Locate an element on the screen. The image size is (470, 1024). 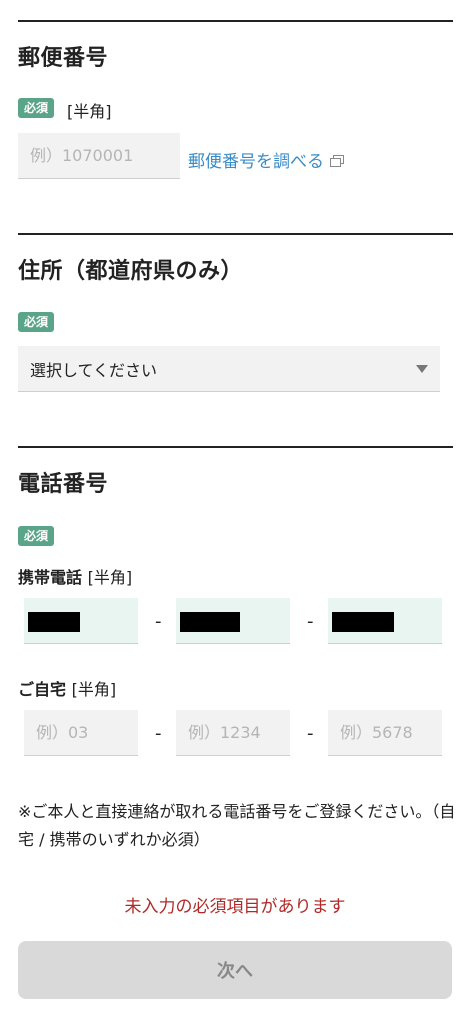
phone-heading: 電話番号 is located at coordinates (63, 484).